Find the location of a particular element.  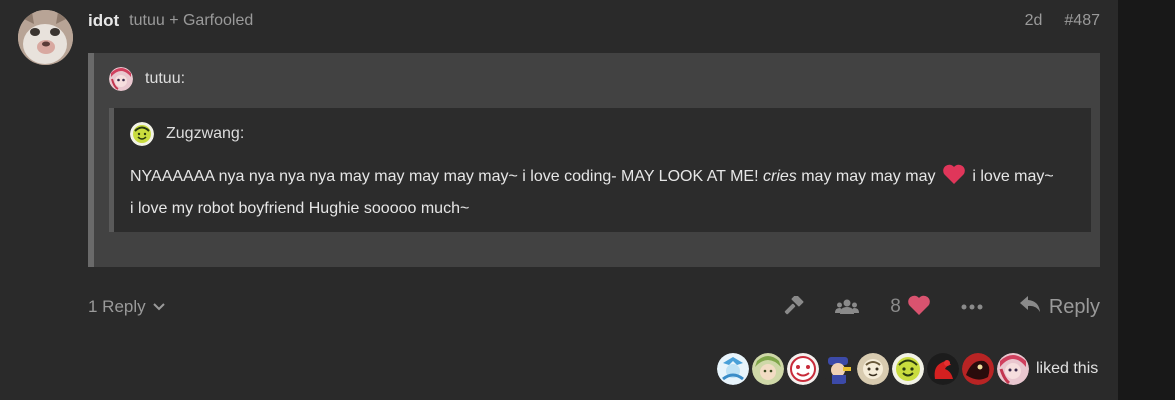

inner-quote-header: Zugzwang: is located at coordinates (187, 134).